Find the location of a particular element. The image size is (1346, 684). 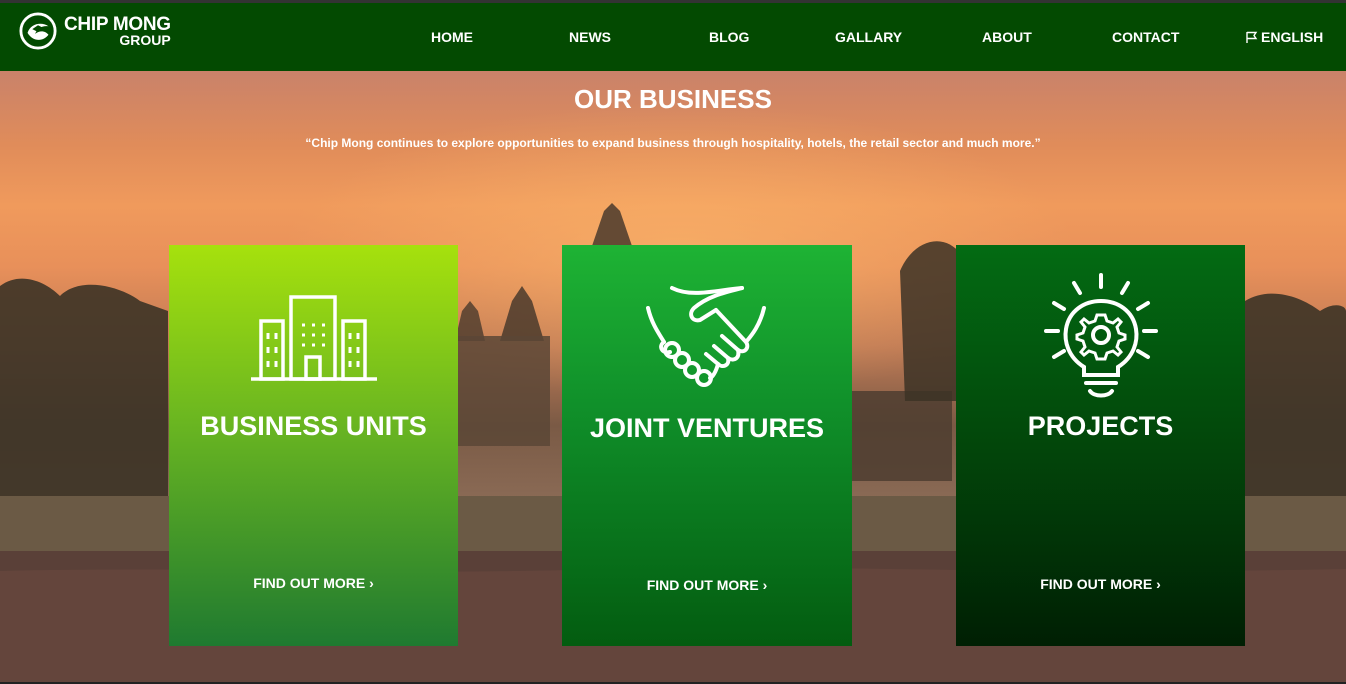

card-title: PROJECTS is located at coordinates (1100, 426).